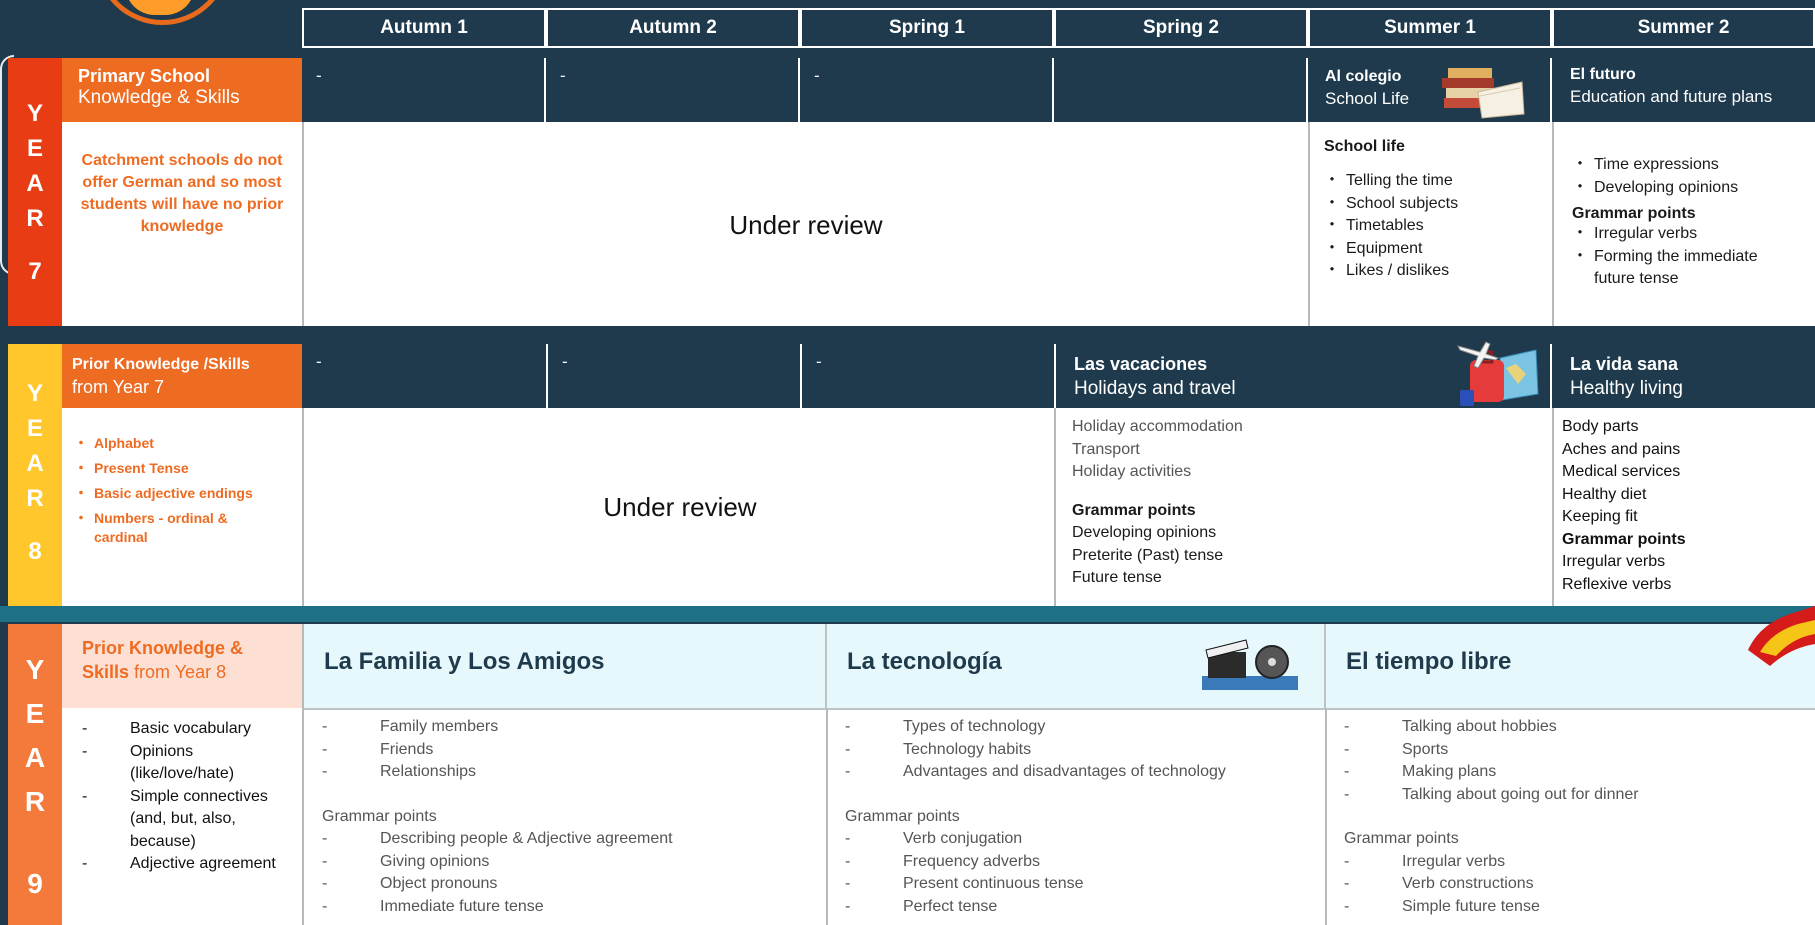 The image size is (1815, 925). What do you see at coordinates (424, 28) in the screenshot?
I see `header-autumn1: Autumn 1` at bounding box center [424, 28].